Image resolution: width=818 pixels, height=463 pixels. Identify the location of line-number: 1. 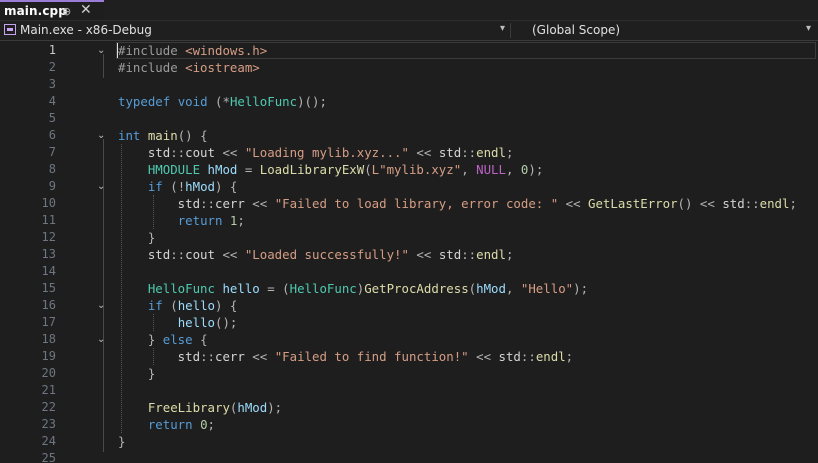
(52, 50).